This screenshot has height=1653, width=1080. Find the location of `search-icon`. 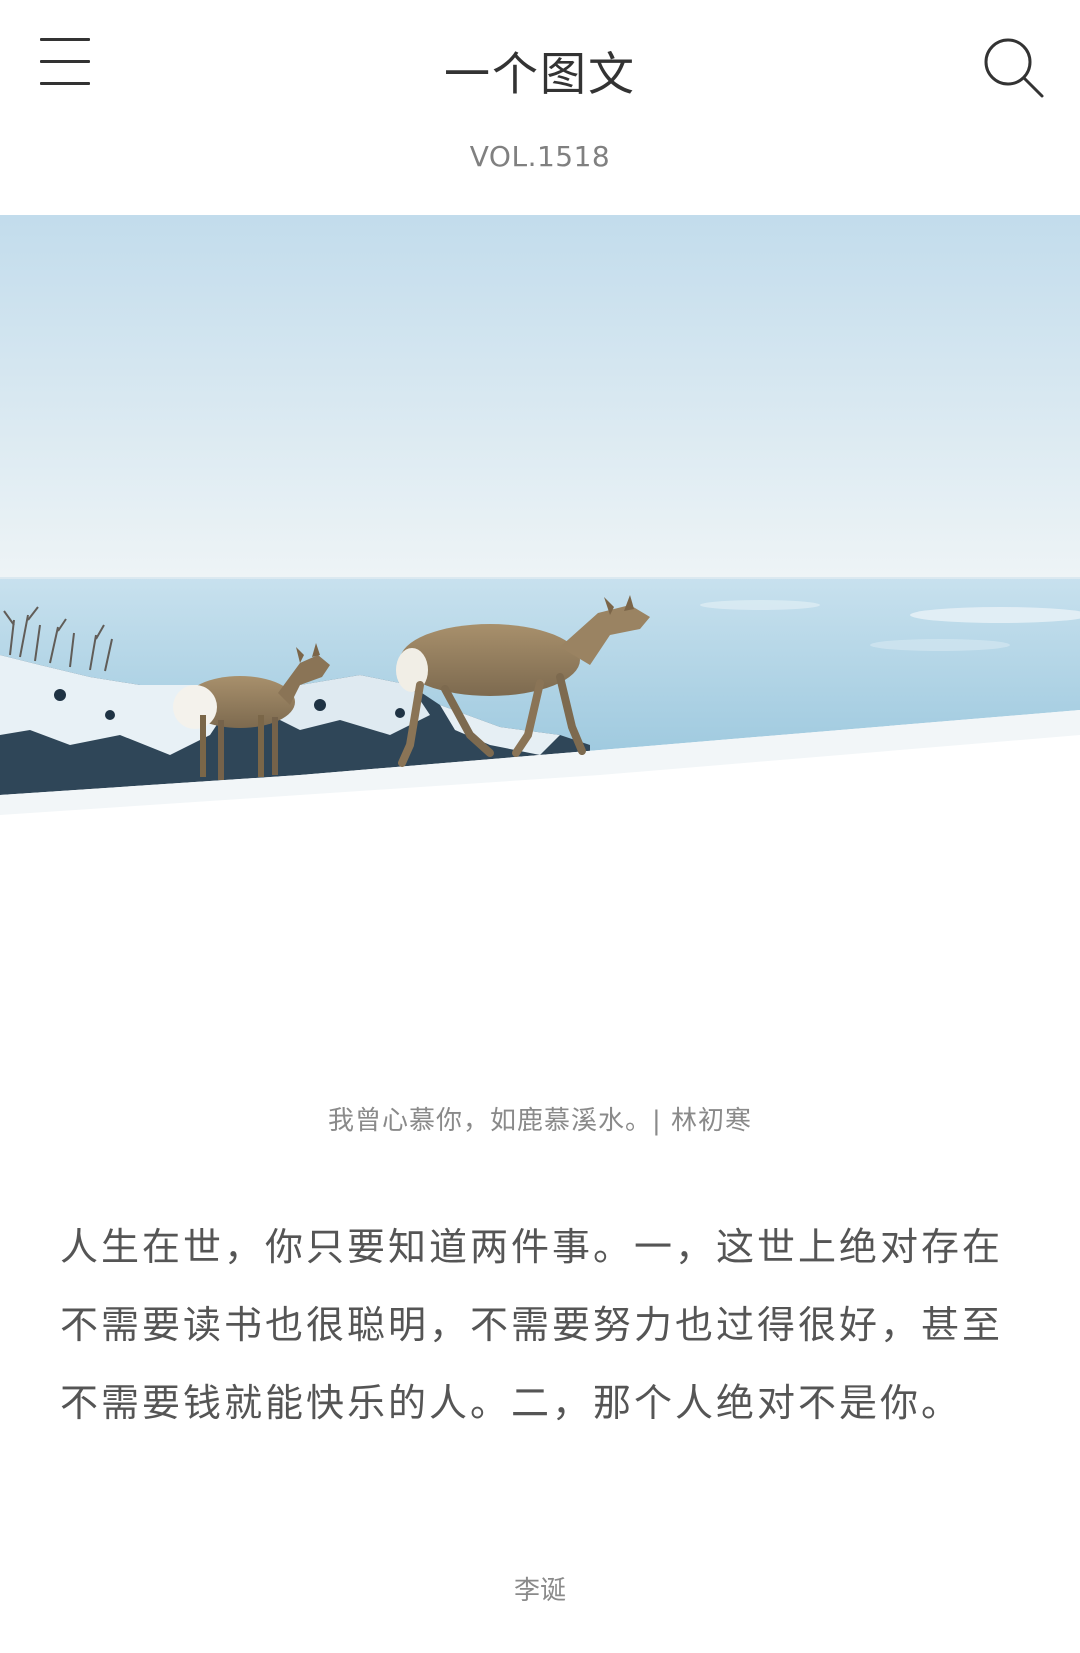

search-icon is located at coordinates (1015, 69).